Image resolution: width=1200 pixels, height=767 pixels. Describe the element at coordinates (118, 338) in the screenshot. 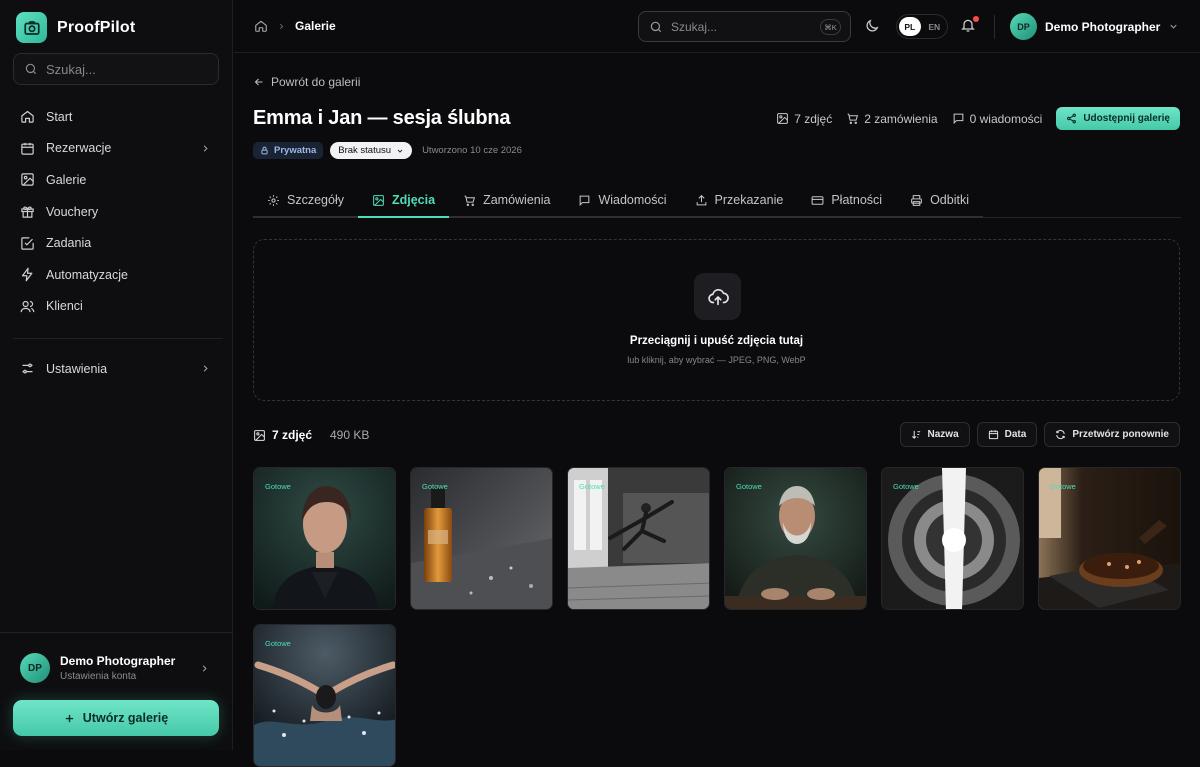

I see `sidebar-divider` at that location.